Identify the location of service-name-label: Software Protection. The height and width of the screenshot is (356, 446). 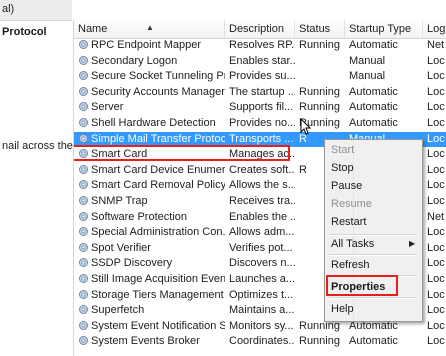
(139, 216).